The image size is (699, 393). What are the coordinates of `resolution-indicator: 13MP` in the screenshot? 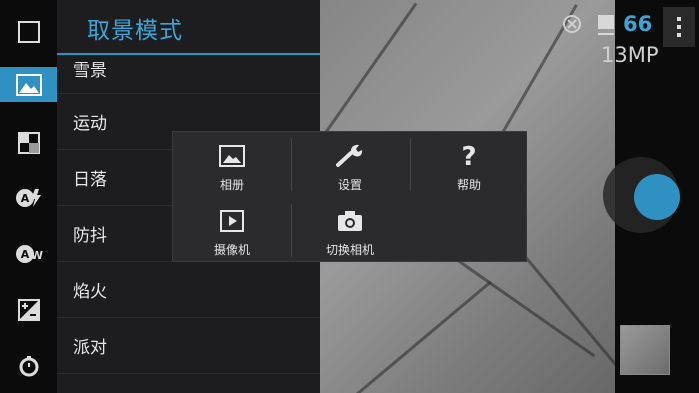 It's located at (630, 55).